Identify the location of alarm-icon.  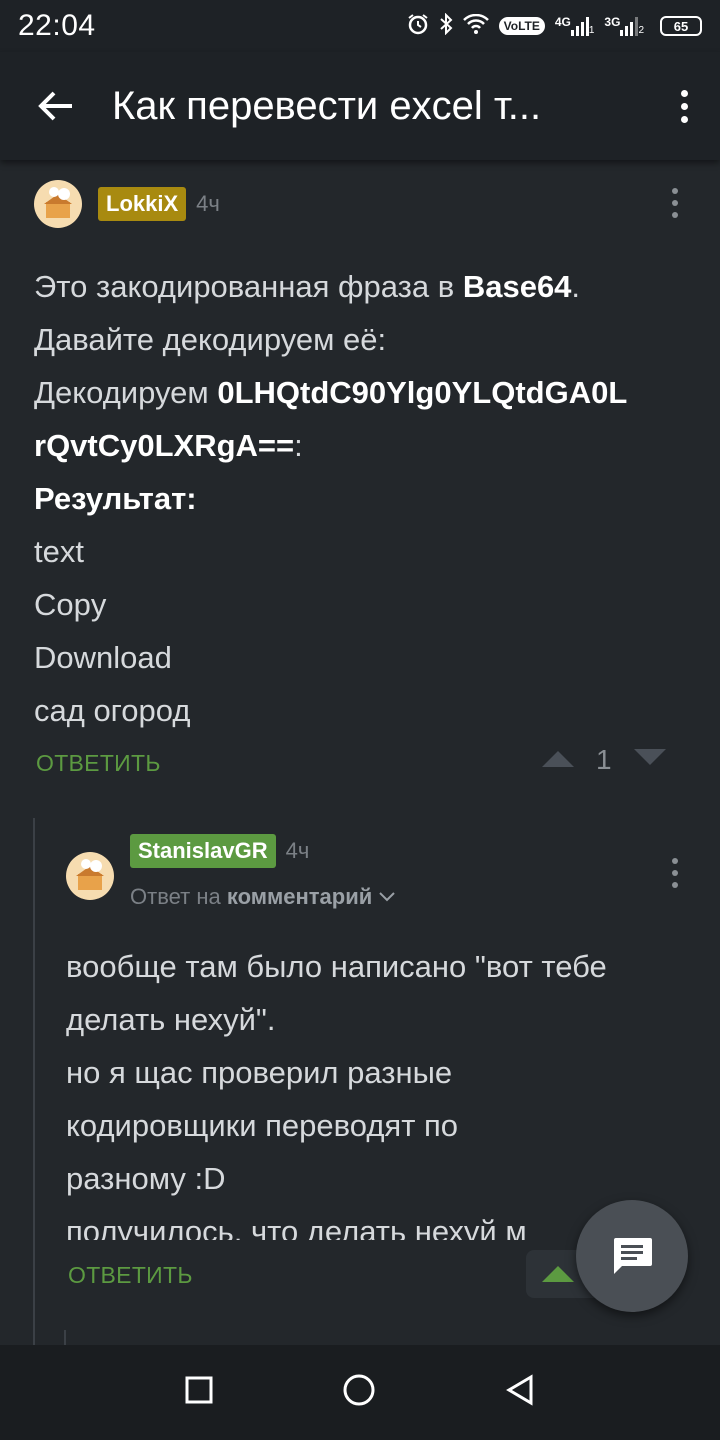
(418, 26).